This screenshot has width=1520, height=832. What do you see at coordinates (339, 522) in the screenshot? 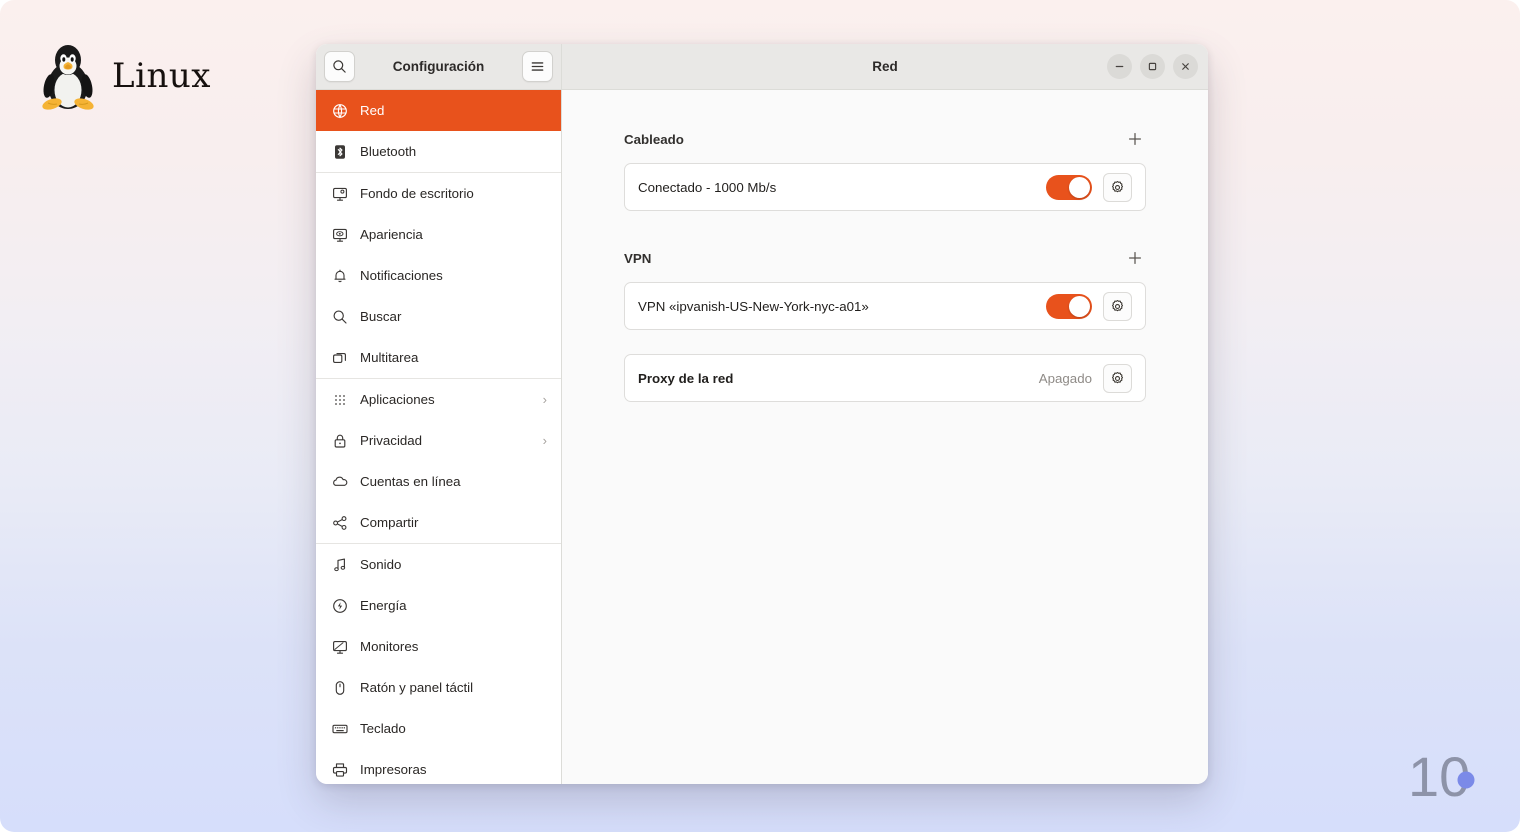
I see `share-nodes-icon` at bounding box center [339, 522].